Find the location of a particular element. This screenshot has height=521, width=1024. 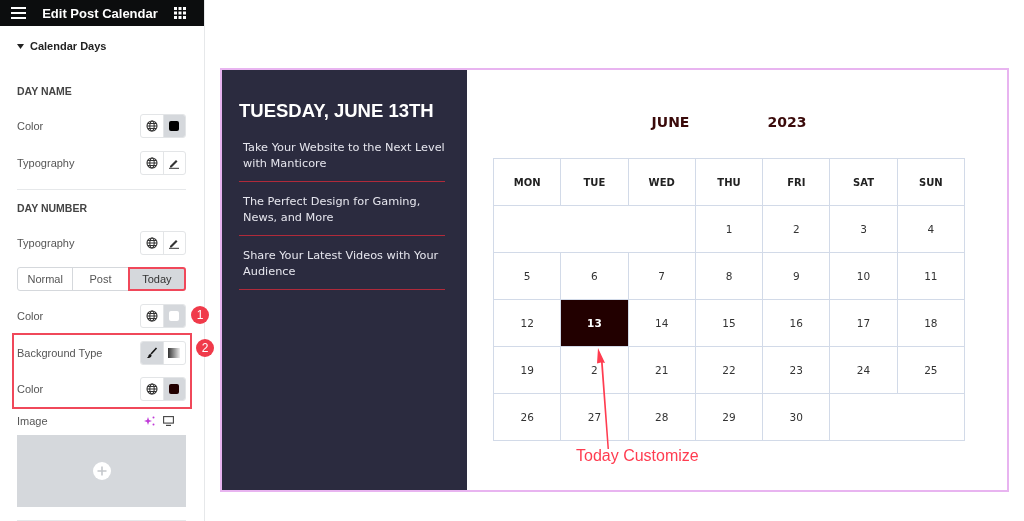

day-cell: 18 is located at coordinates (931, 323).